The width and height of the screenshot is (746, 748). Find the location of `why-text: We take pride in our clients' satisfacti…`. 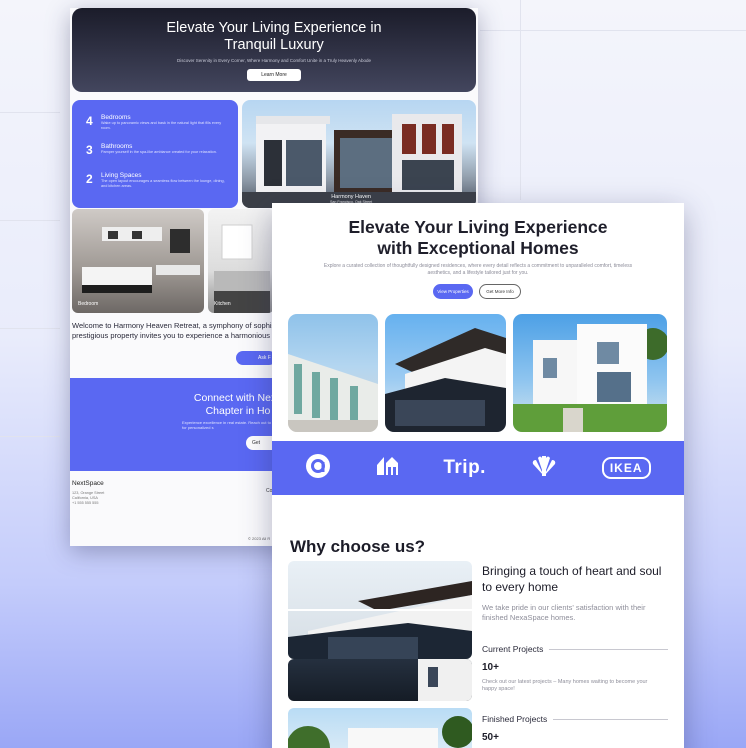

why-text: We take pride in our clients' satisfacti… is located at coordinates (564, 612).